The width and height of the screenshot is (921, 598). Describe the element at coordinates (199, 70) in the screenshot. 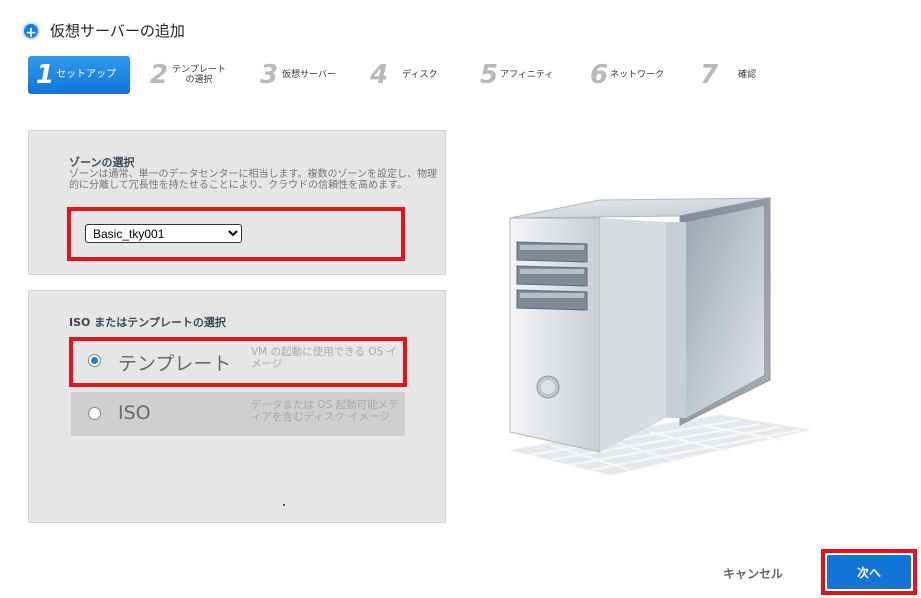

I see `step-label-line-1: テンプレート` at that location.